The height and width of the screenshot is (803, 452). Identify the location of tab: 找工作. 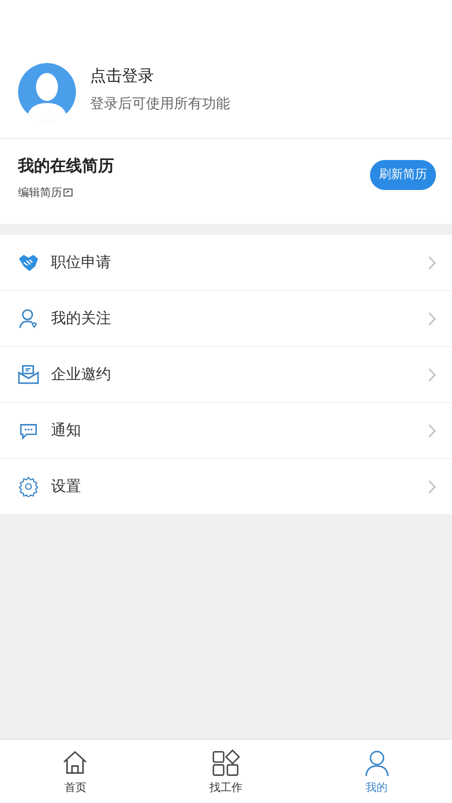
(226, 771).